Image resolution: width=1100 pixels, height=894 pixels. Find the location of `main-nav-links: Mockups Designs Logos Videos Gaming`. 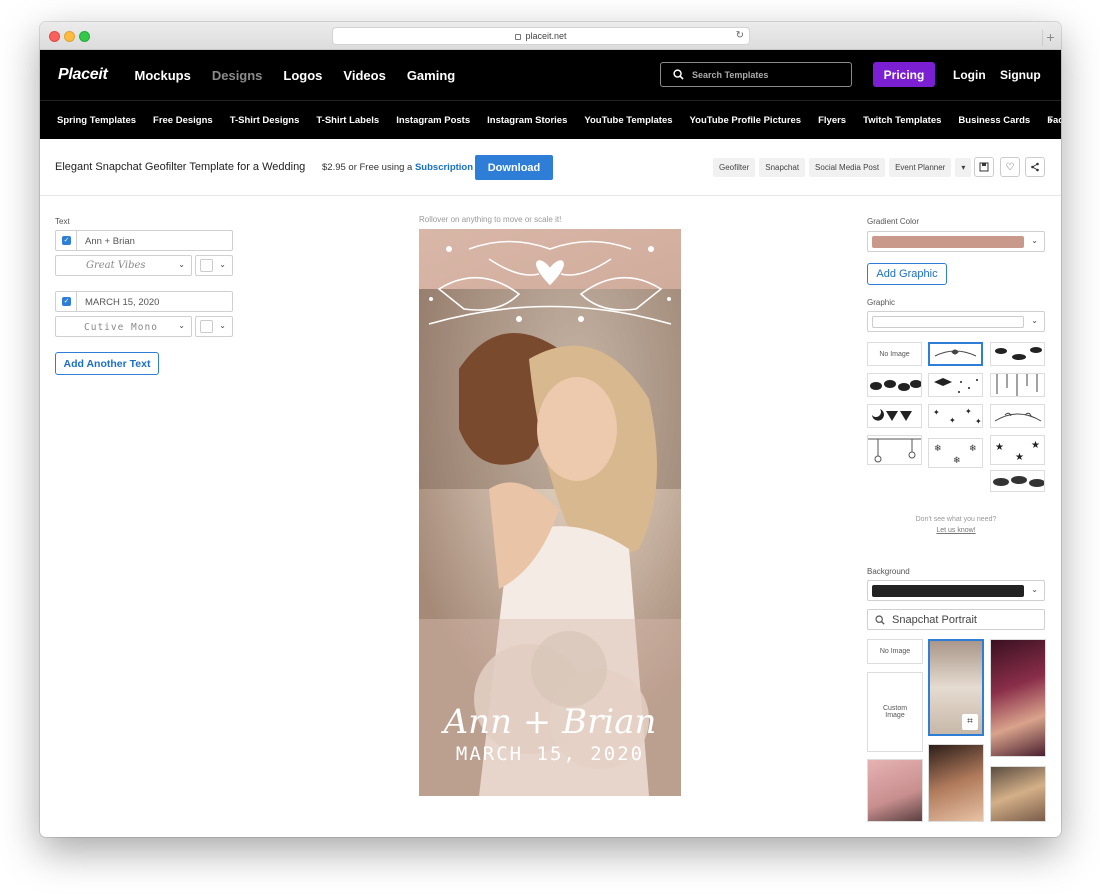

main-nav-links: Mockups Designs Logos Videos Gaming is located at coordinates (306, 75).